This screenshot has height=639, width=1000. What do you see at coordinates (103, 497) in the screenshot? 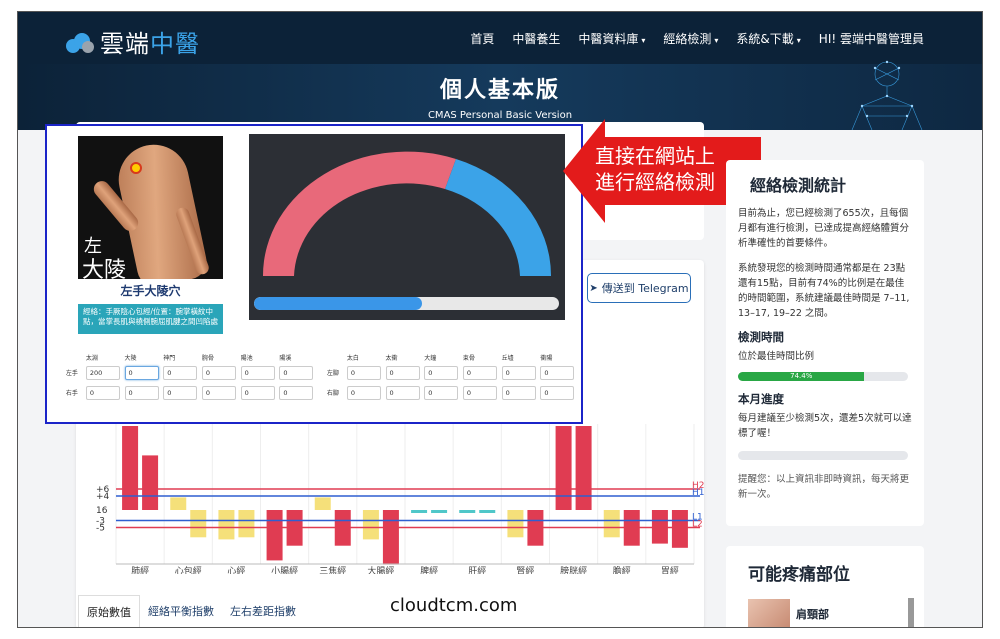
I see `y-tick-label: +4` at bounding box center [103, 497].